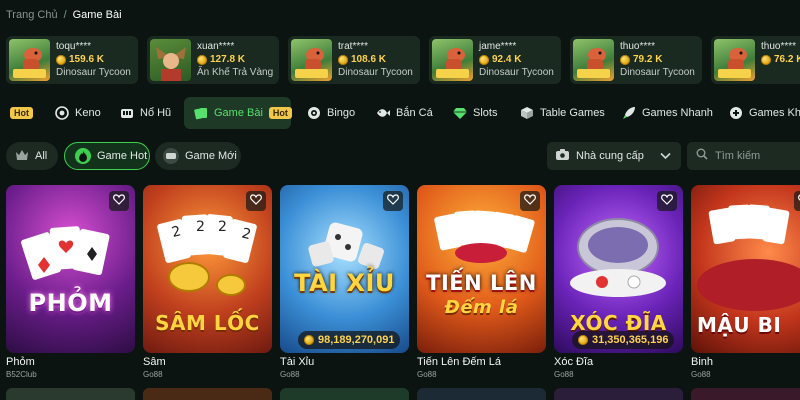 The width and height of the screenshot is (800, 400). What do you see at coordinates (481, 269) in the screenshot?
I see `game-art: TIẾN LÊN Đếm lá` at bounding box center [481, 269].